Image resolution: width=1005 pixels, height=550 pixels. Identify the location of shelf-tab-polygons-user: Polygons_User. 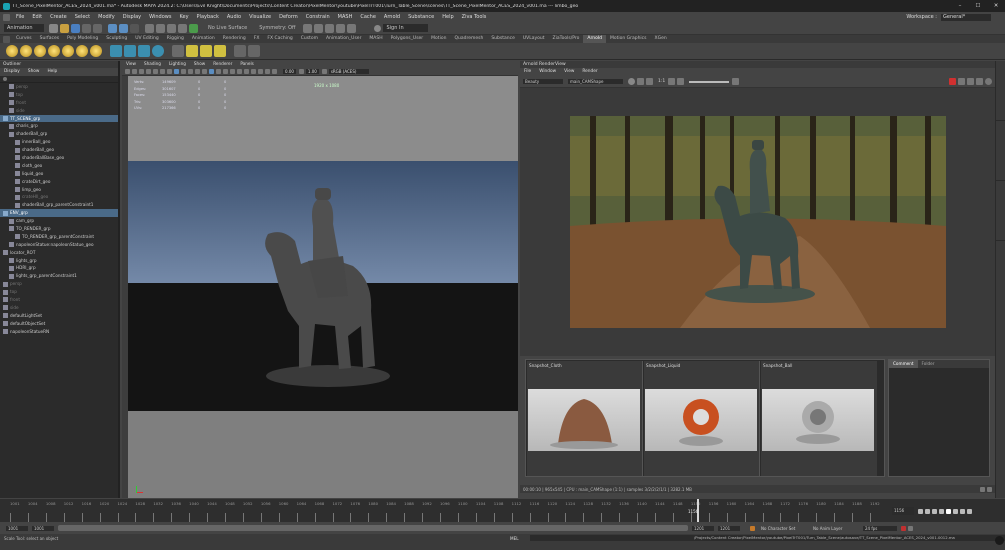
(407, 39).